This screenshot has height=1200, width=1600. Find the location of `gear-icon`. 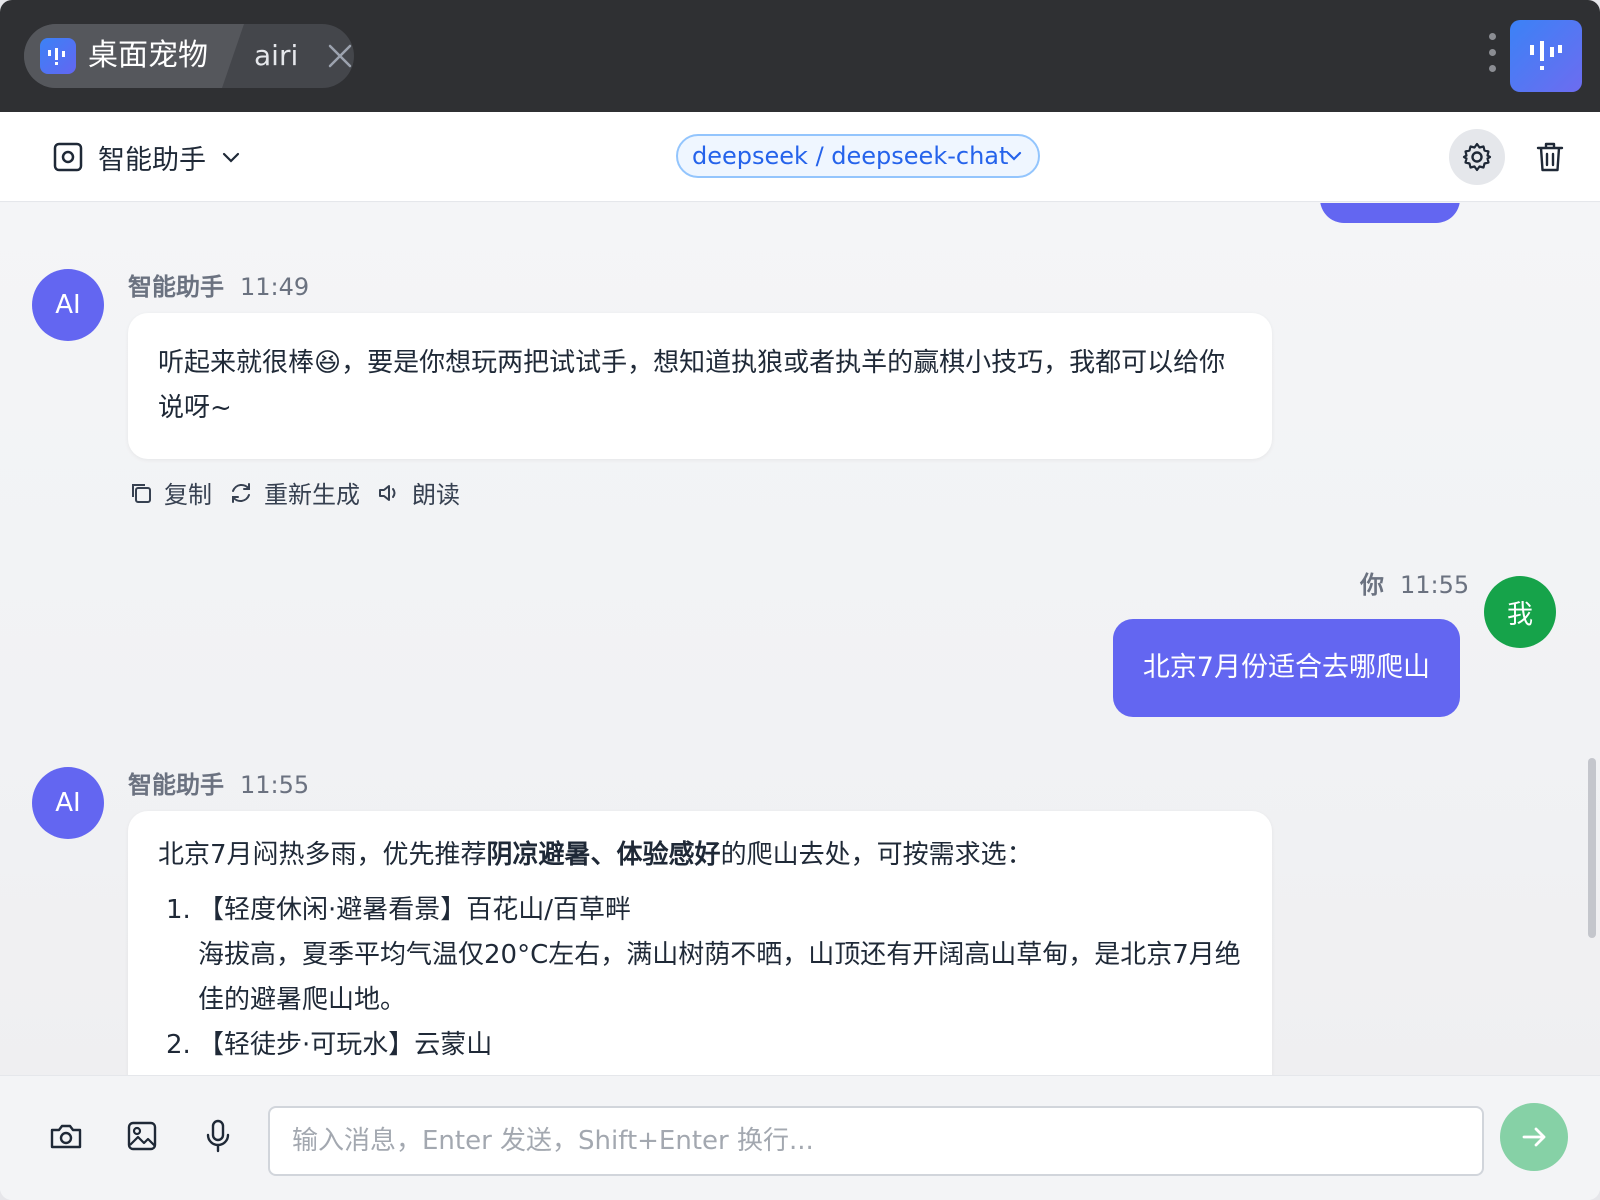

gear-icon is located at coordinates (1477, 157).